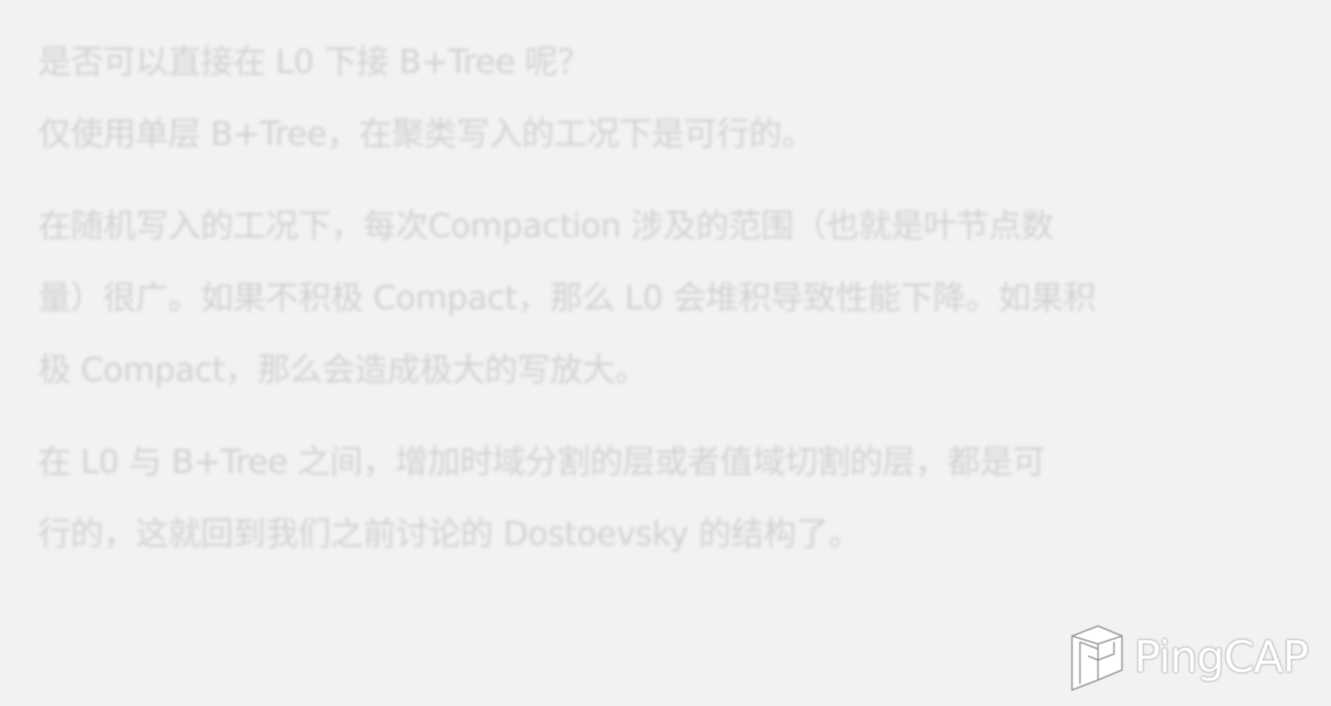 The height and width of the screenshot is (706, 1331). I want to click on pingcap-logo: PingCAP, so click(1196, 658).